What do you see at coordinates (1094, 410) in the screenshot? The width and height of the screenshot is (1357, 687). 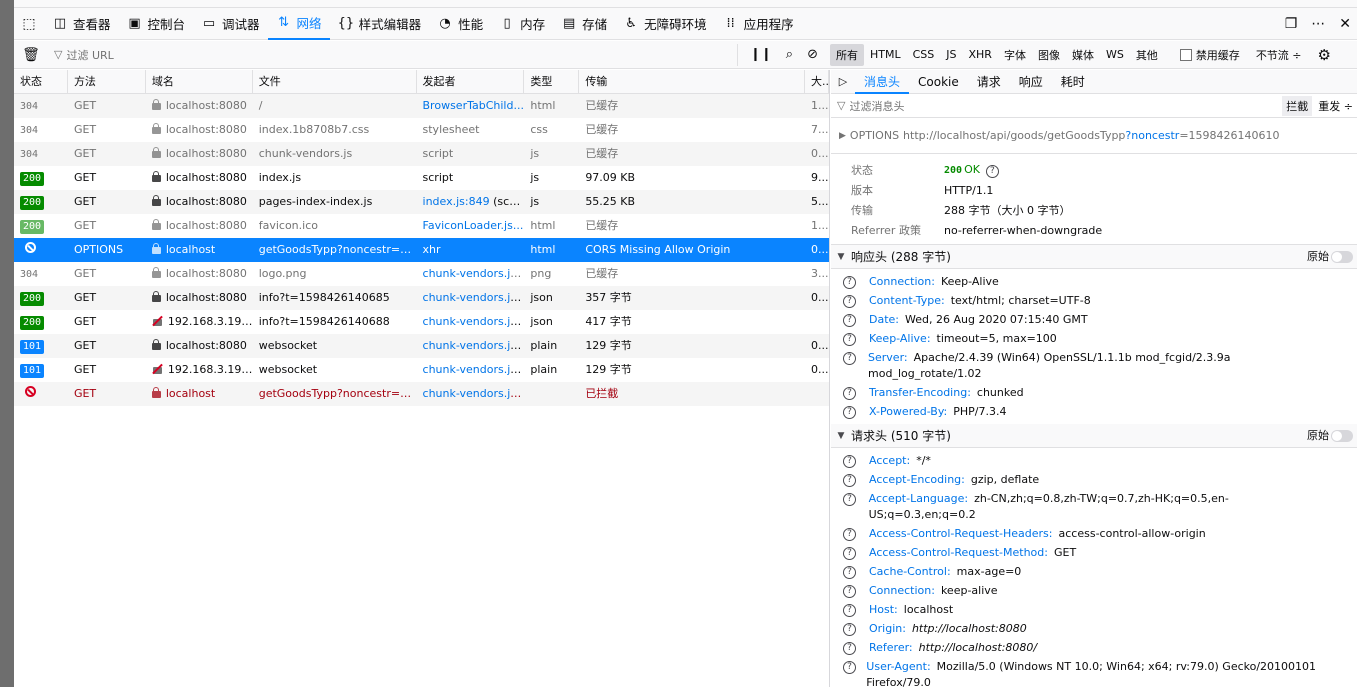 I see `header-row: ? X-Powered-By: PHP/7.3.4` at bounding box center [1094, 410].